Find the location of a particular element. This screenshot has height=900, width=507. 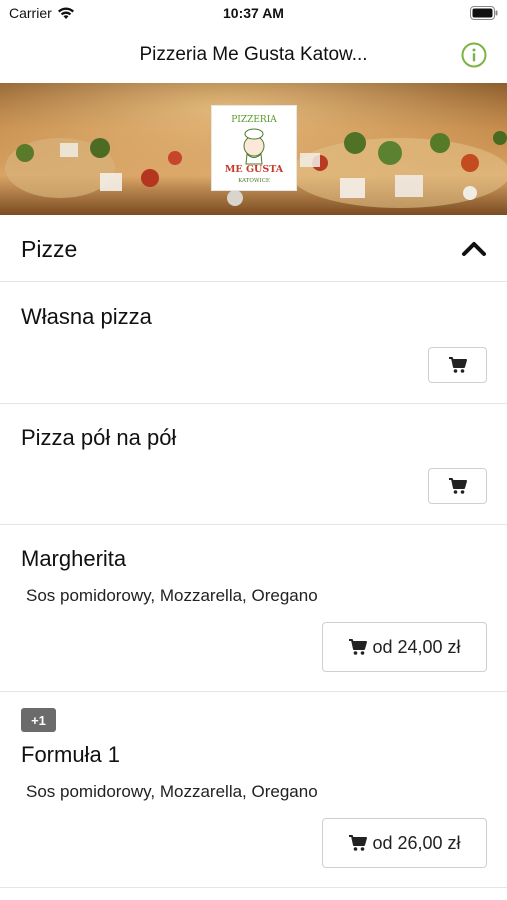

list-item: Pizza pół na pół is located at coordinates (253, 464).